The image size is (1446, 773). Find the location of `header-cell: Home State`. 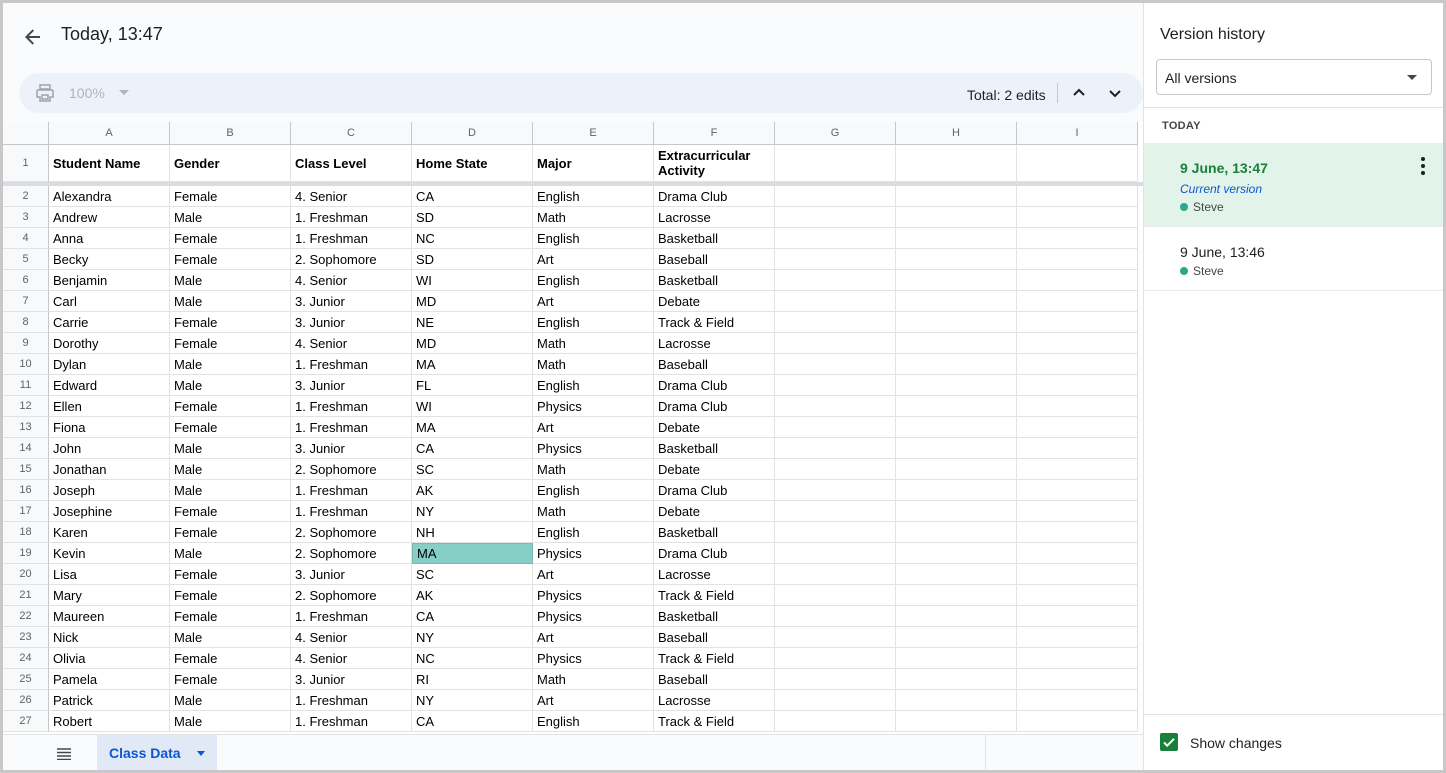

header-cell: Home State is located at coordinates (472, 163).